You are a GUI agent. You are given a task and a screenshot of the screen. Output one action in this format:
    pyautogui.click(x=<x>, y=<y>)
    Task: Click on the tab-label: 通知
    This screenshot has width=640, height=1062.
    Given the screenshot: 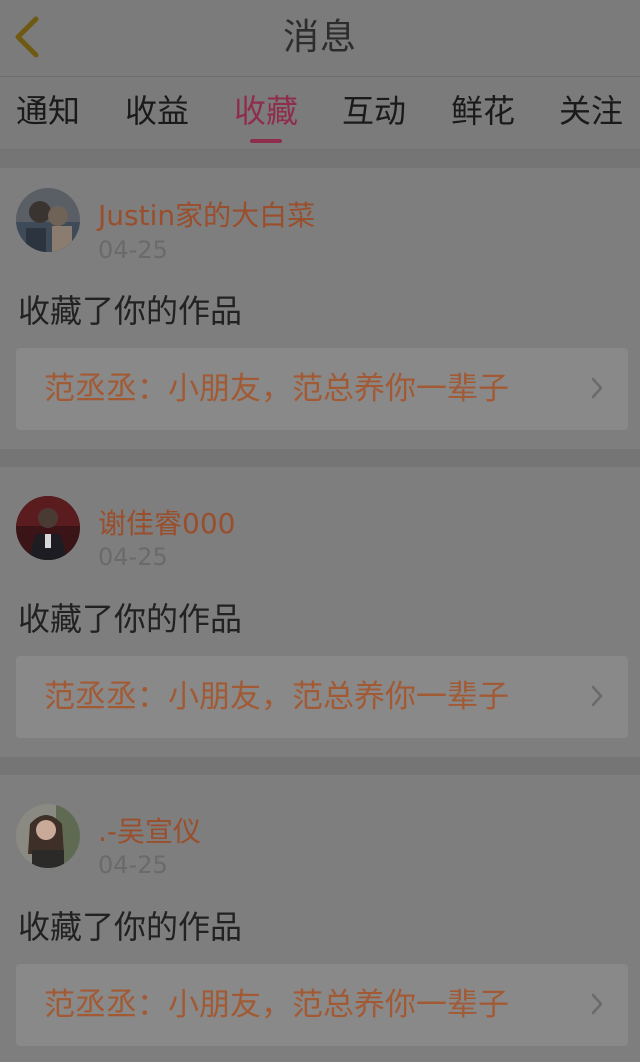 What is the action you would take?
    pyautogui.click(x=48, y=111)
    